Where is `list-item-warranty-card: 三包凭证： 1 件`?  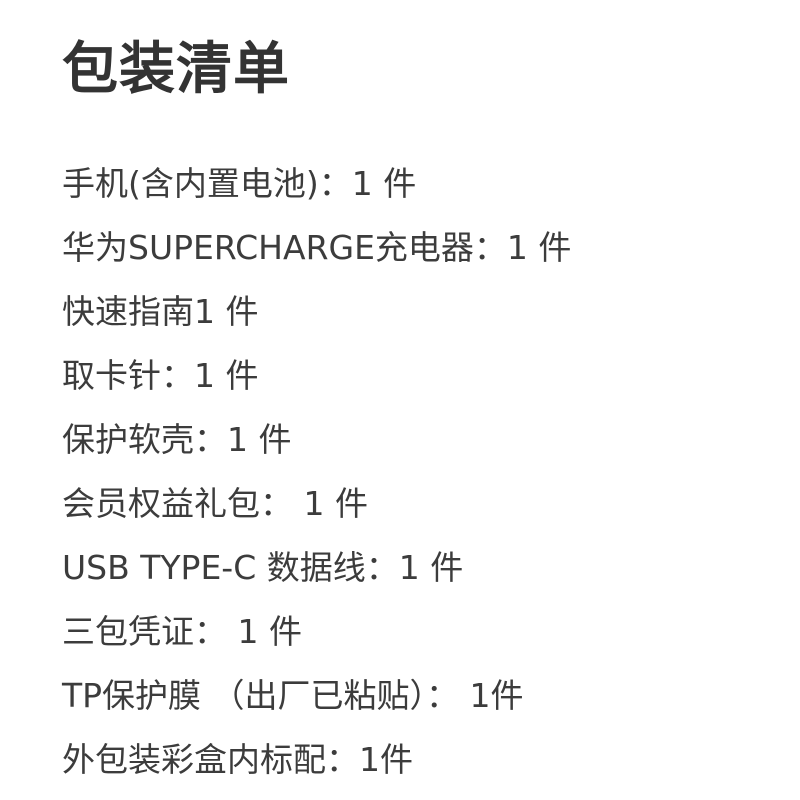 list-item-warranty-card: 三包凭证： 1 件 is located at coordinates (182, 631).